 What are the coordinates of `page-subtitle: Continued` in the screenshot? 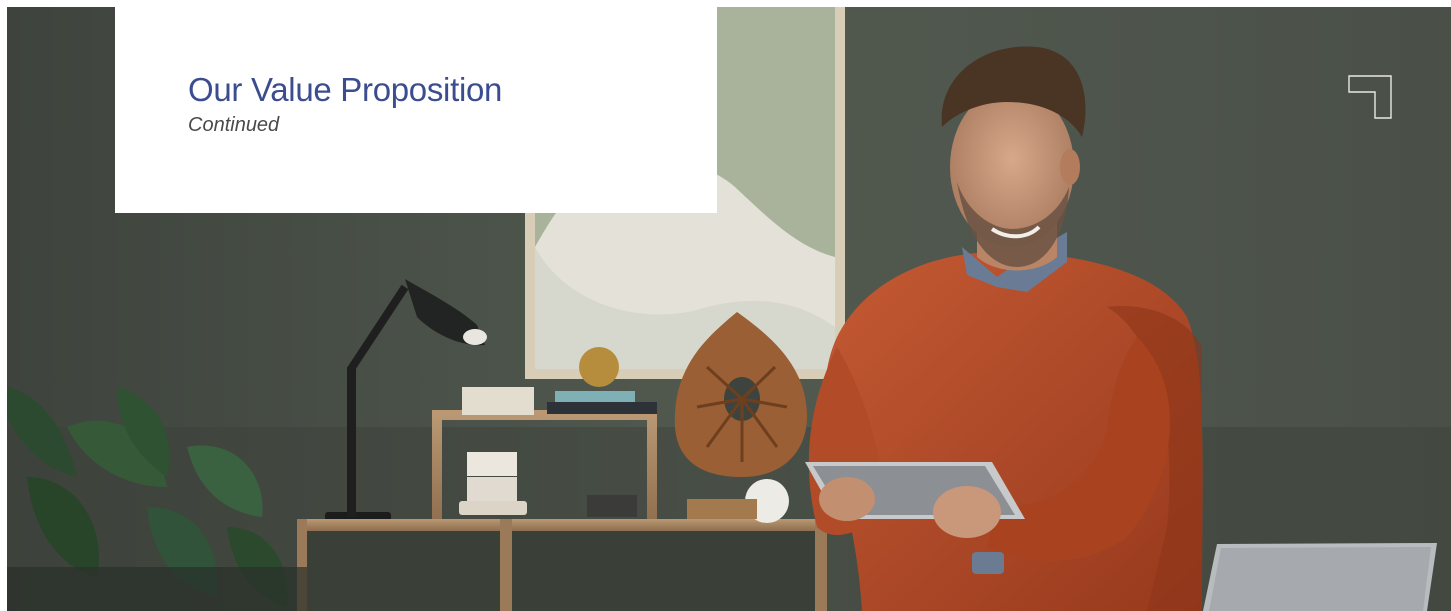 It's located at (234, 125).